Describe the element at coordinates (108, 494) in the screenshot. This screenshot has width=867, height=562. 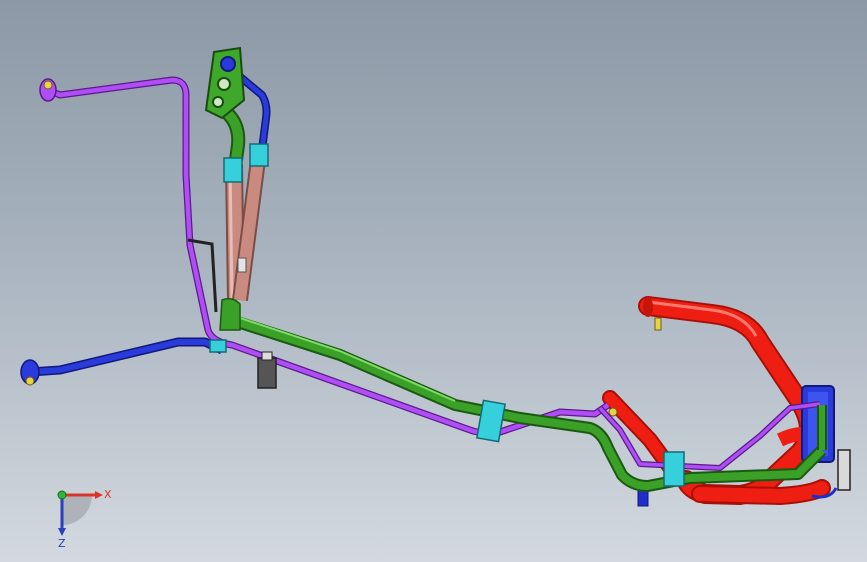
I see `x-axis-label: X` at that location.